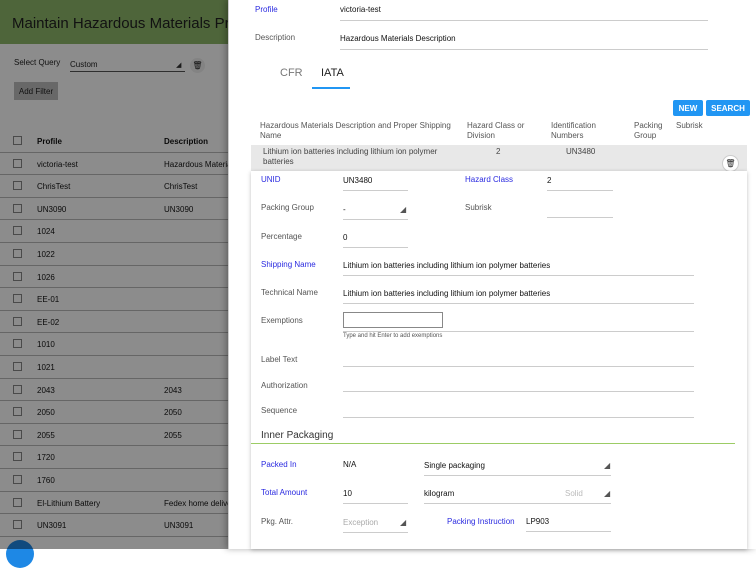 The image size is (756, 568). What do you see at coordinates (291, 73) in the screenshot?
I see `tab-cfr: CFR` at bounding box center [291, 73].